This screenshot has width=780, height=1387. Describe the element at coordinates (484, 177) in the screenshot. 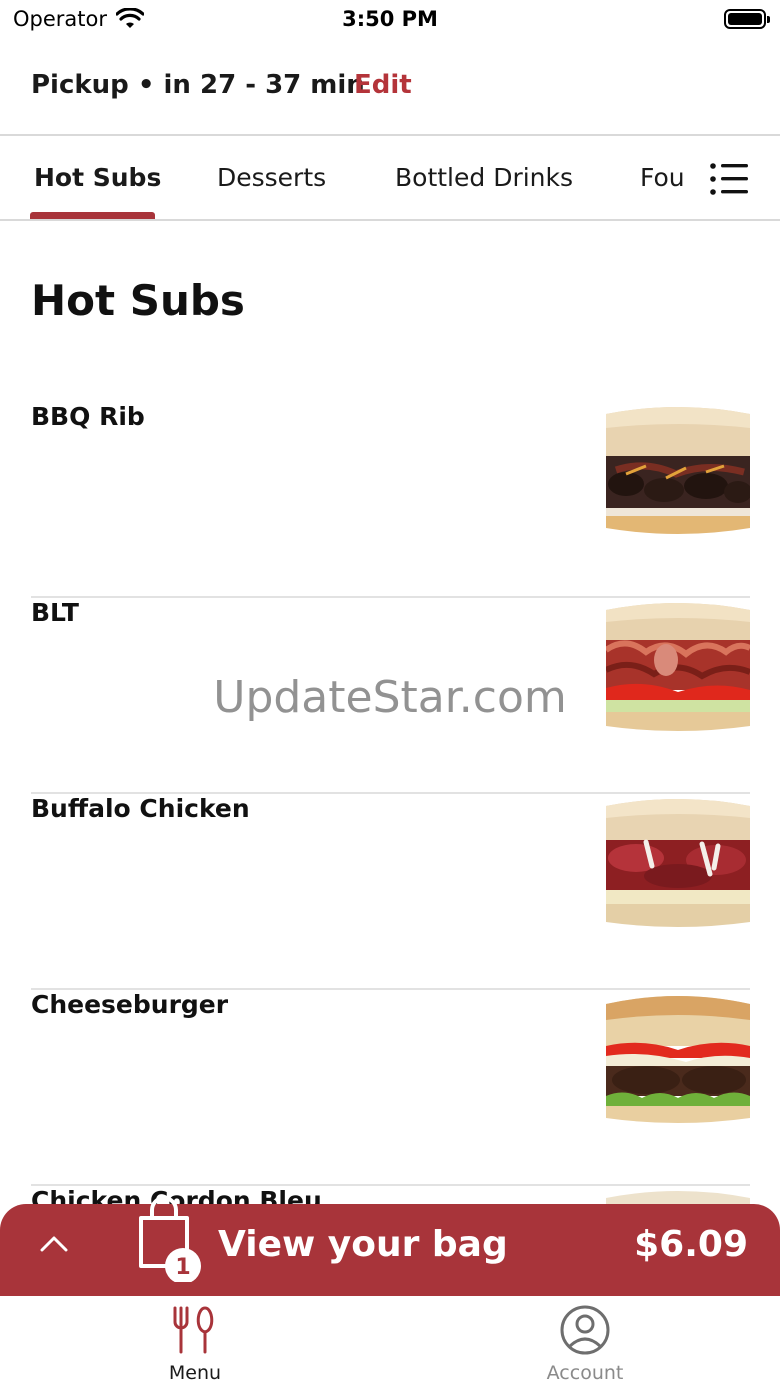

I see `tab-bottled-drinks: Bottled Drinks` at that location.